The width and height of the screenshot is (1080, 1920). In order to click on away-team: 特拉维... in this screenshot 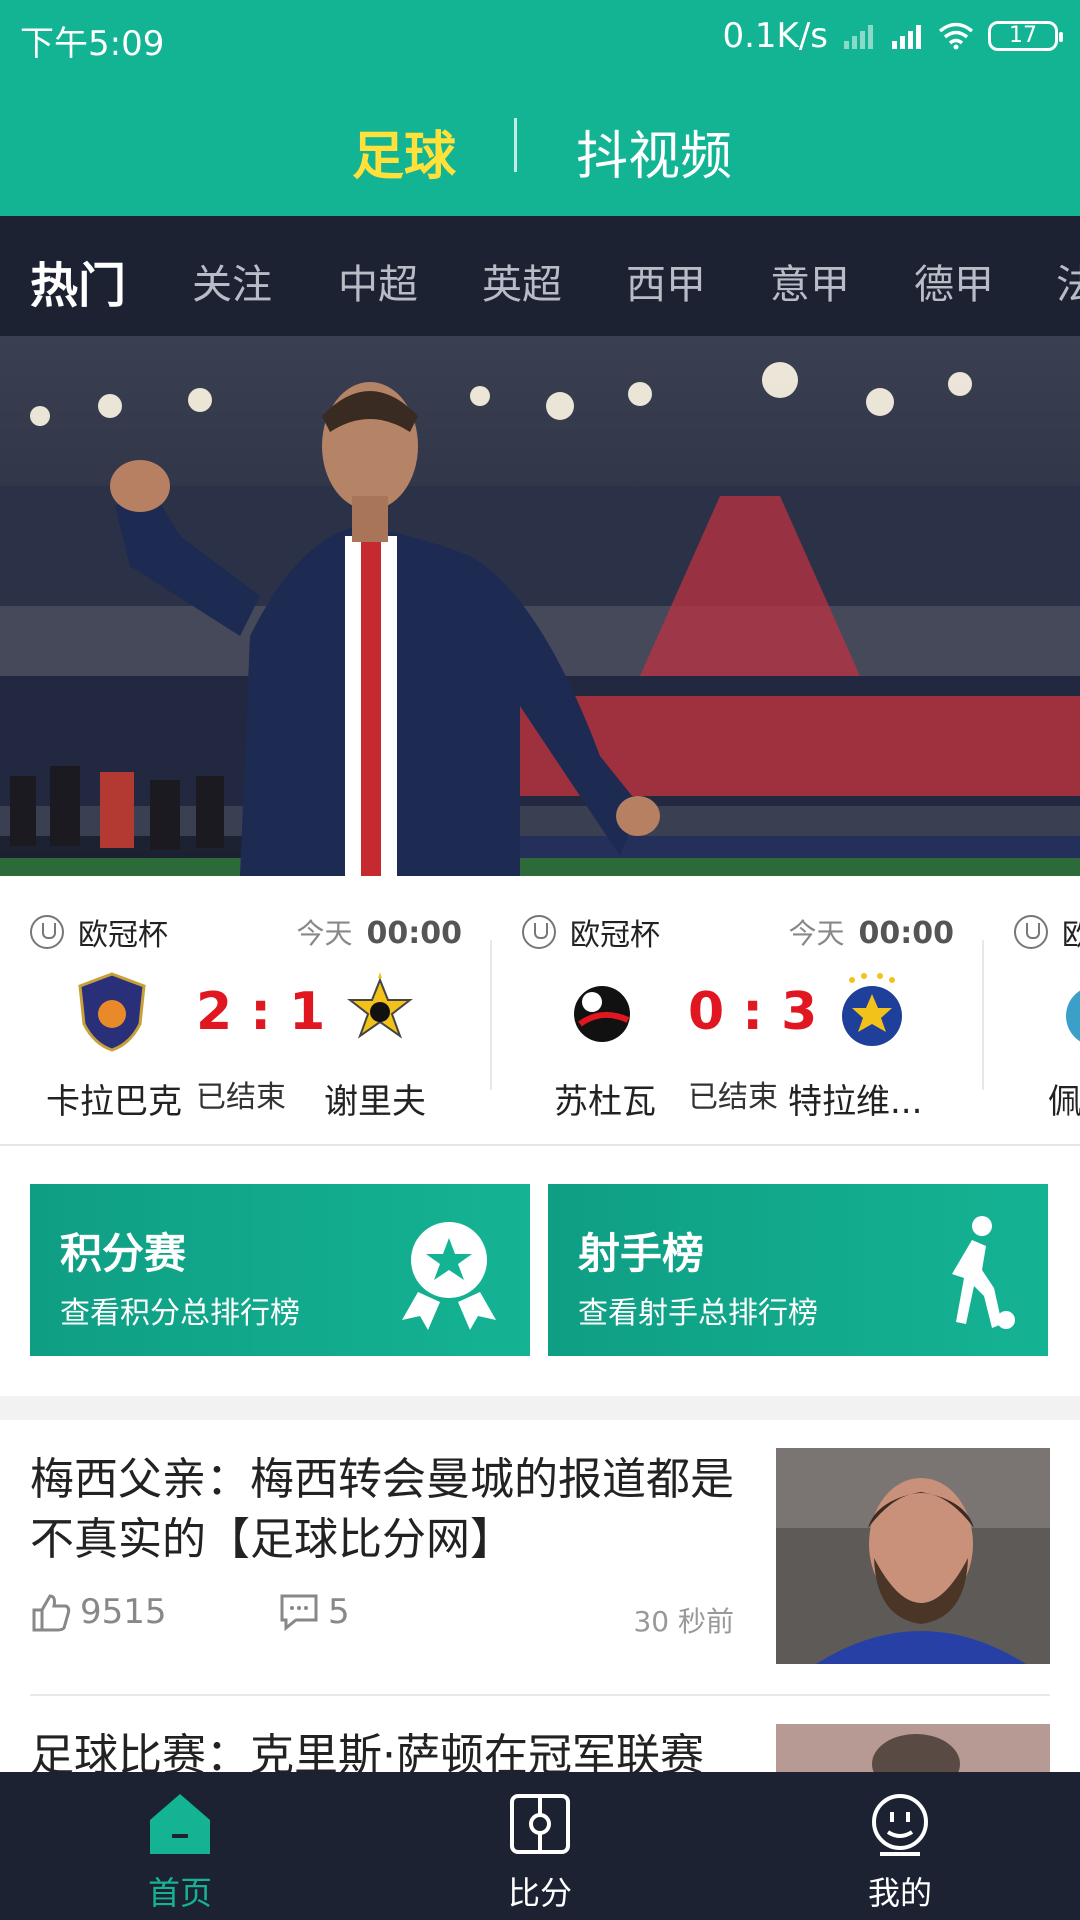, I will do `click(855, 1102)`.